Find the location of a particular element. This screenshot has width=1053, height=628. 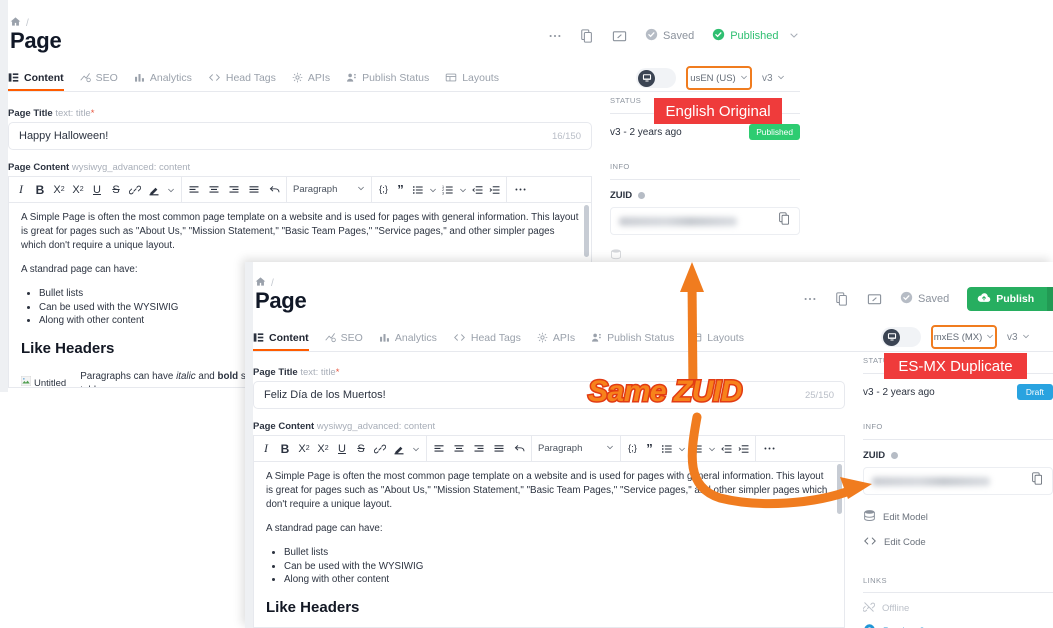

caret-down-icon is located at coordinates (1050, 299).